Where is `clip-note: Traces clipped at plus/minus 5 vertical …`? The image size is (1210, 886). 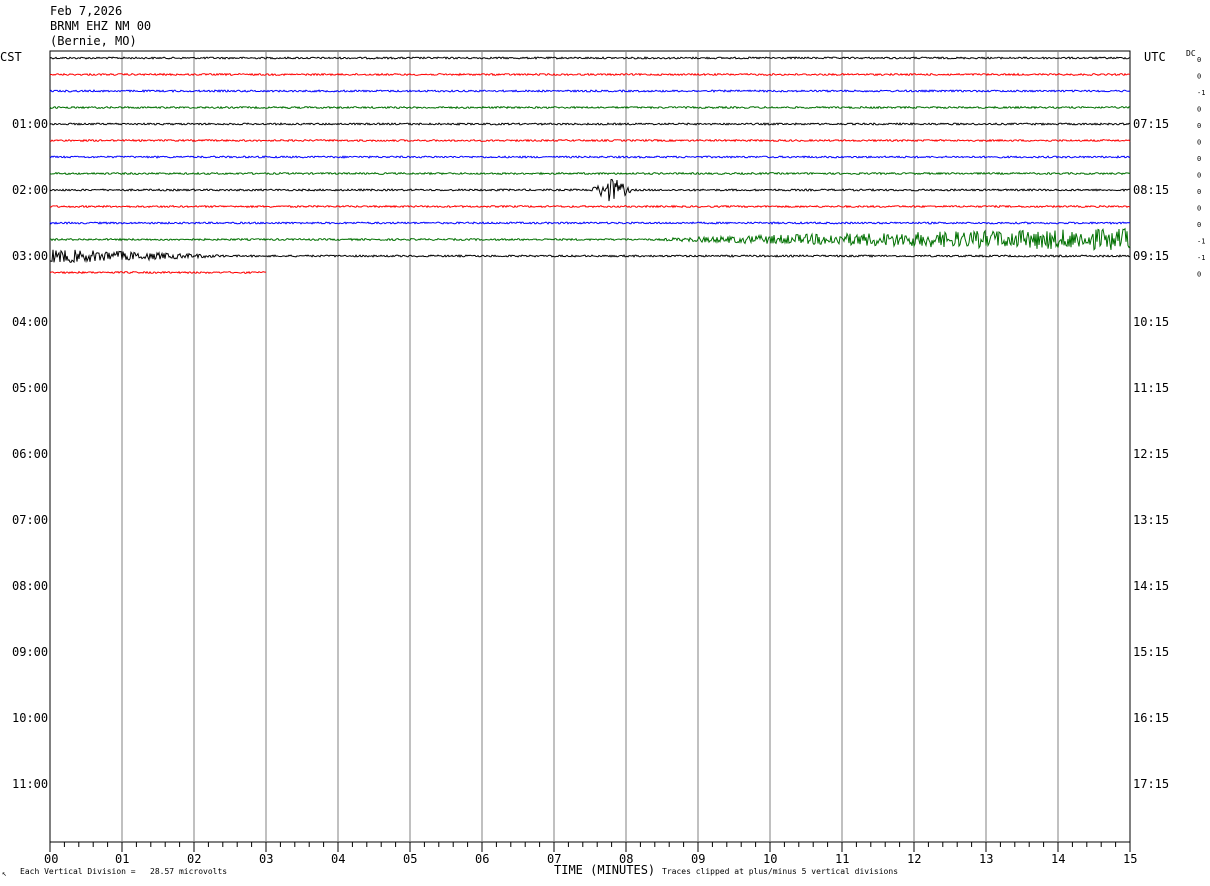 clip-note: Traces clipped at plus/minus 5 vertical … is located at coordinates (780, 871).